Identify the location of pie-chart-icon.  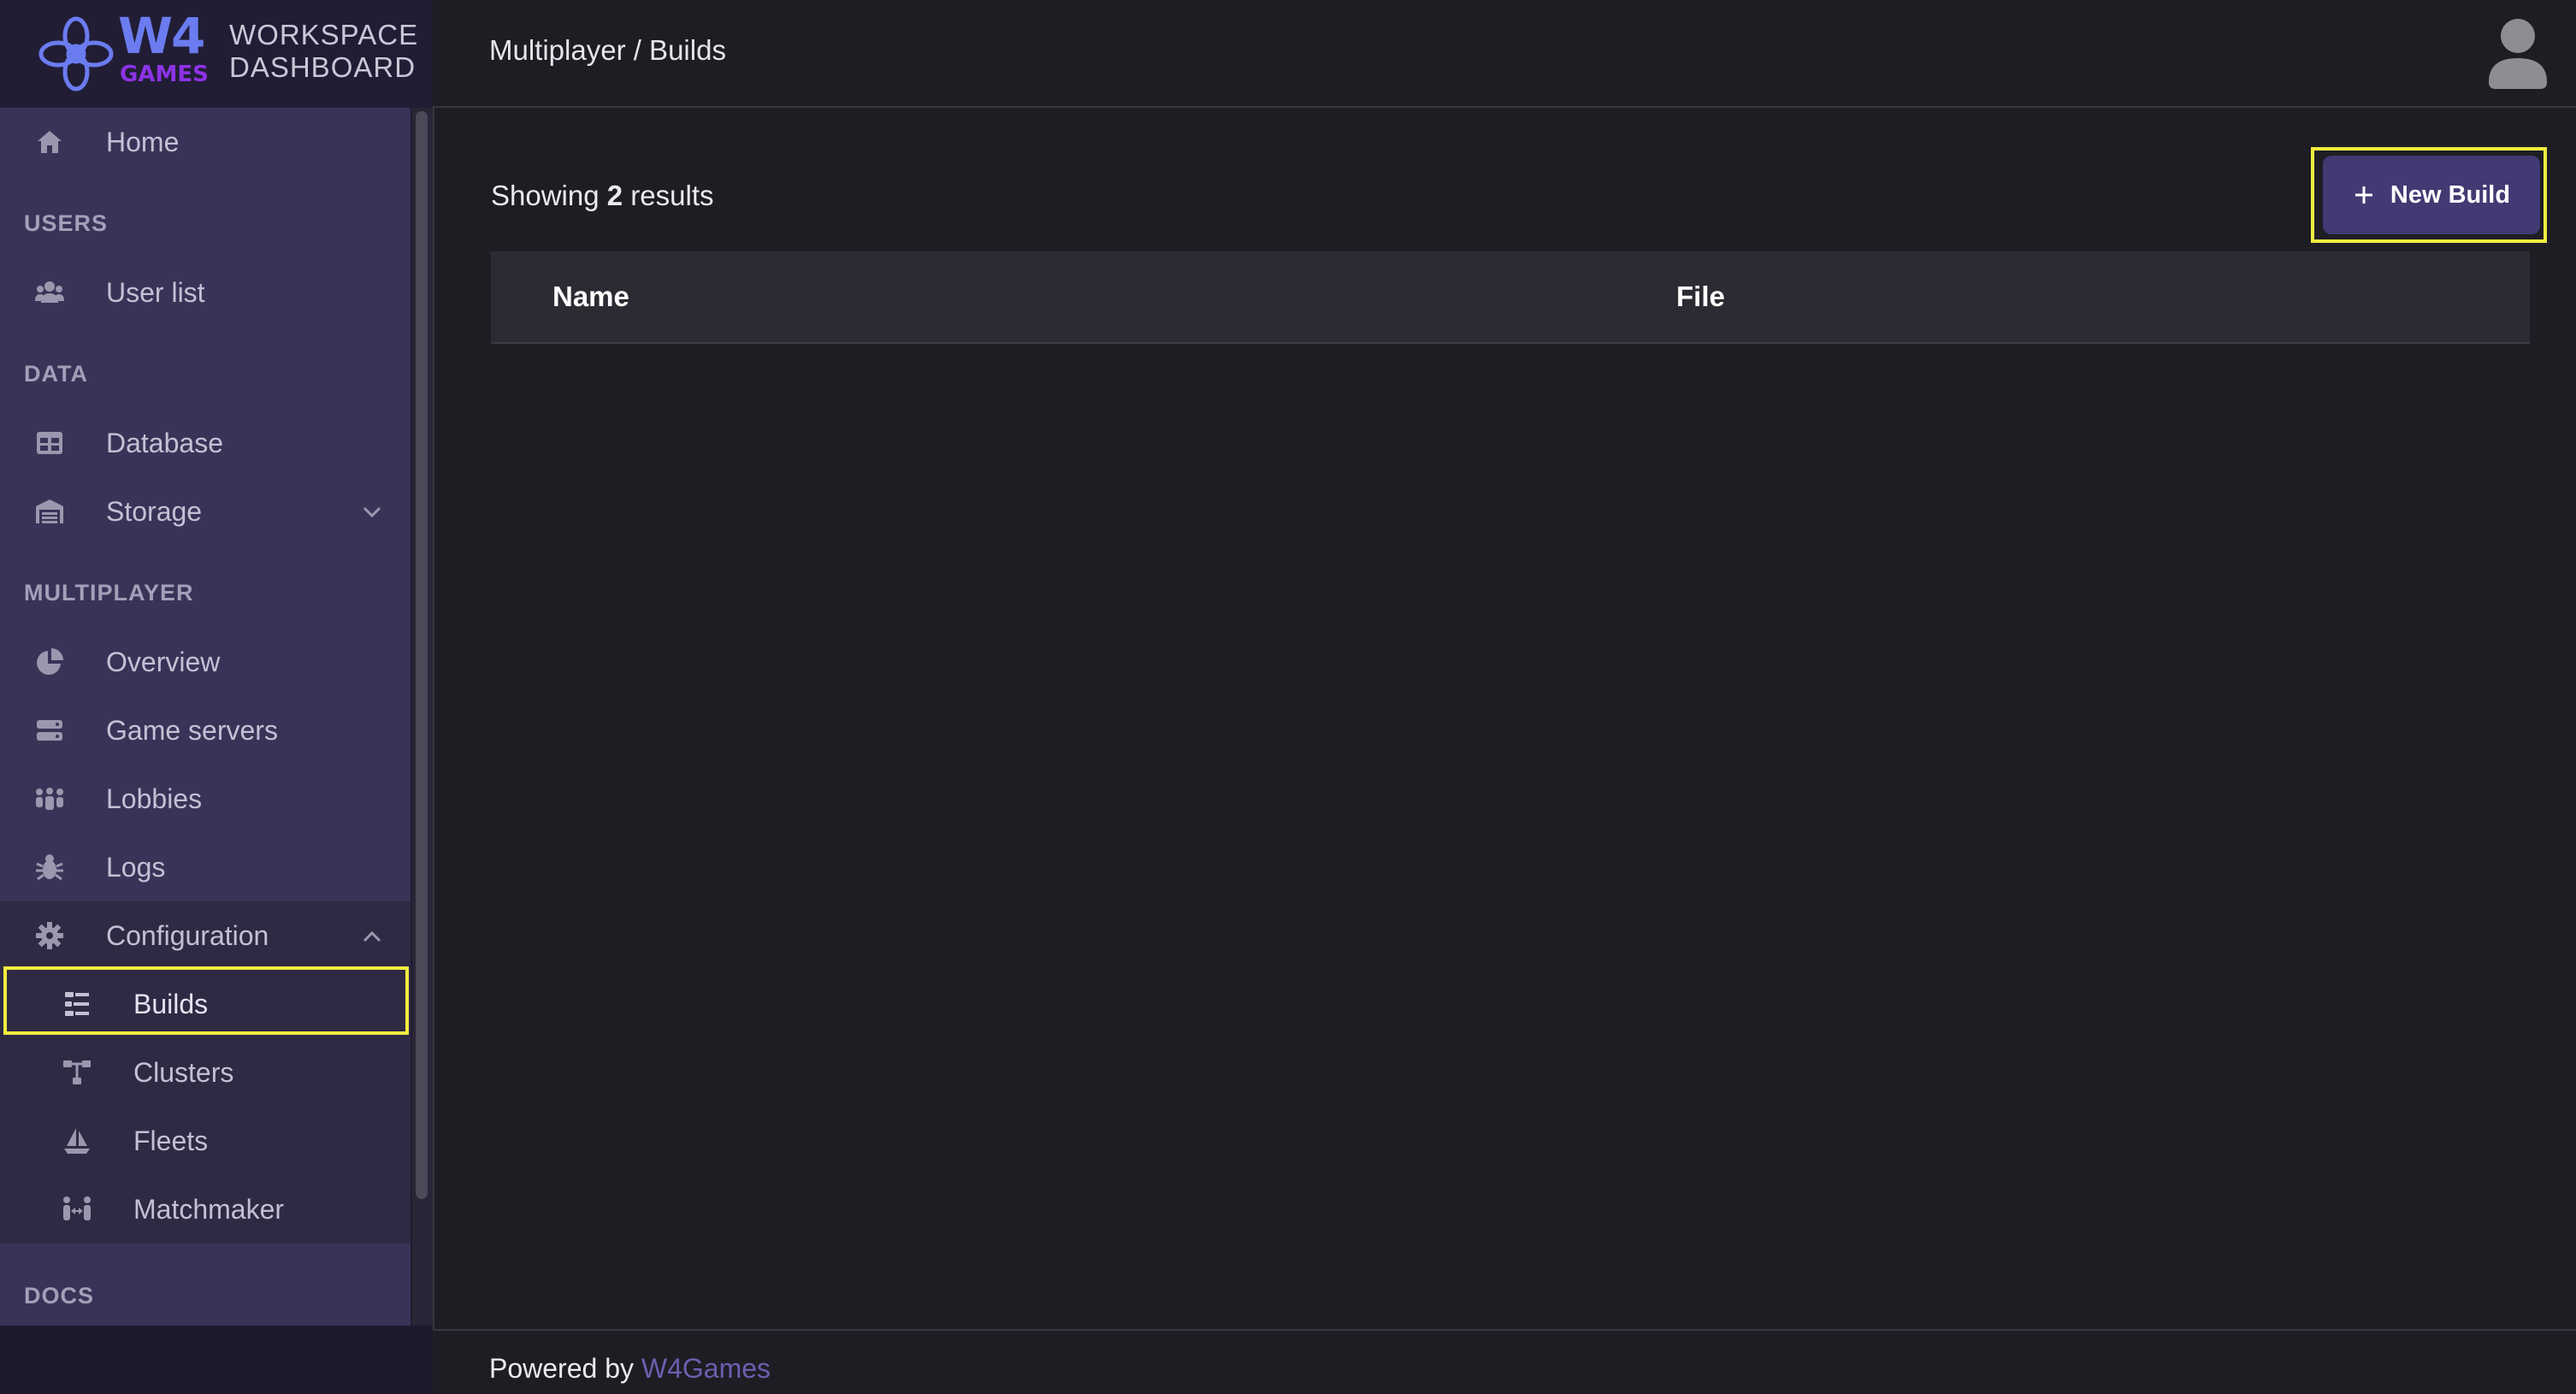
(50, 661).